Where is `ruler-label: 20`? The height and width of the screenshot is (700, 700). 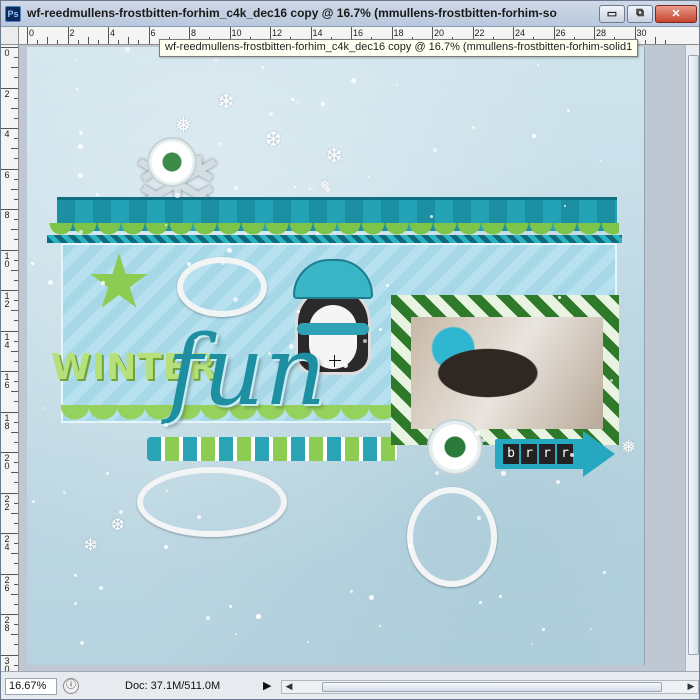
ruler-label: 20 is located at coordinates (439, 33).